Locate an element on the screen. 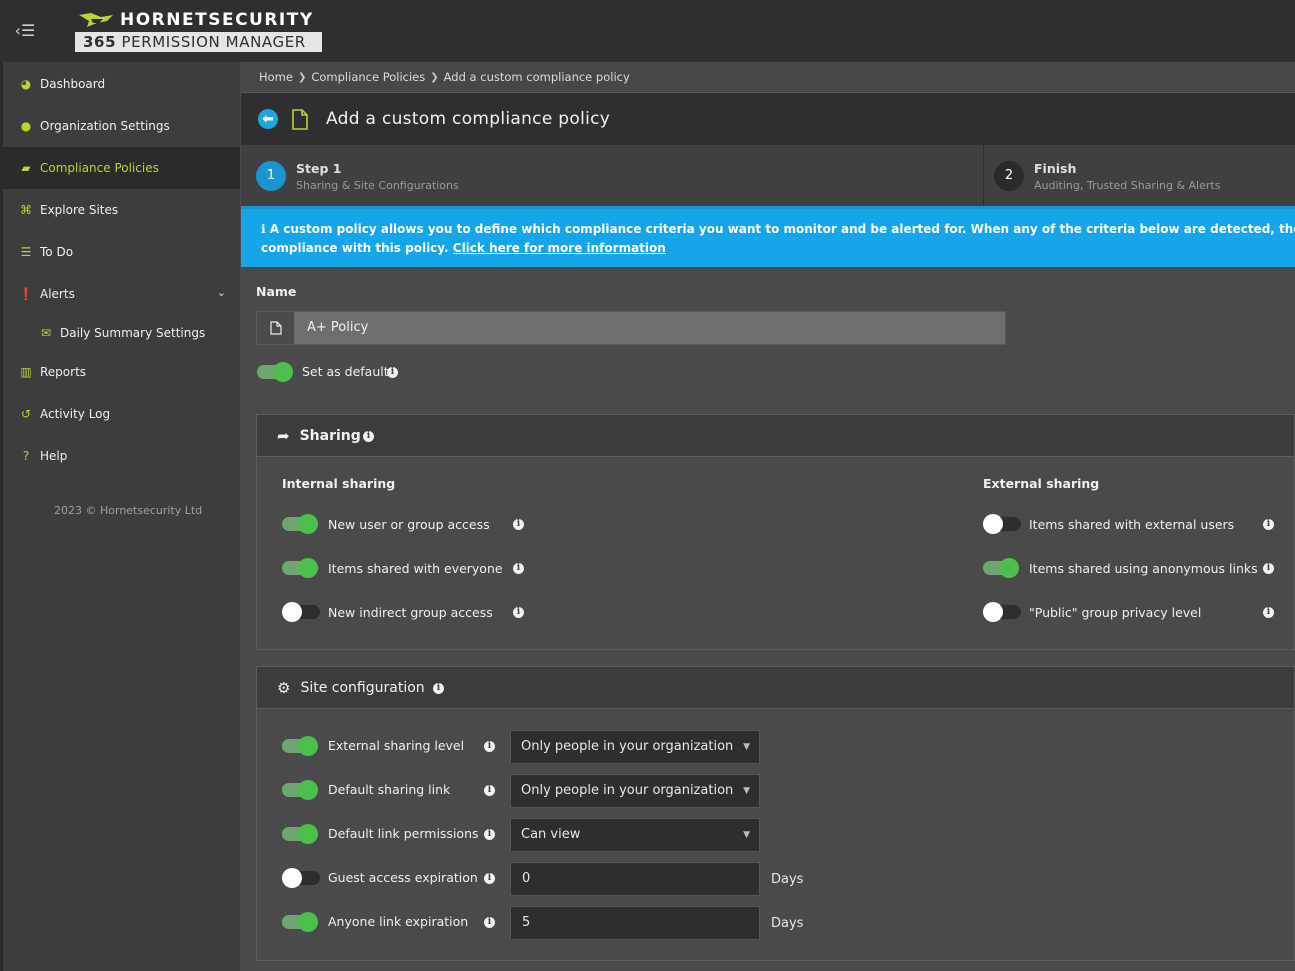 The height and width of the screenshot is (971, 1295). page-header: ⬅ Add a custom compliance policy is located at coordinates (768, 119).